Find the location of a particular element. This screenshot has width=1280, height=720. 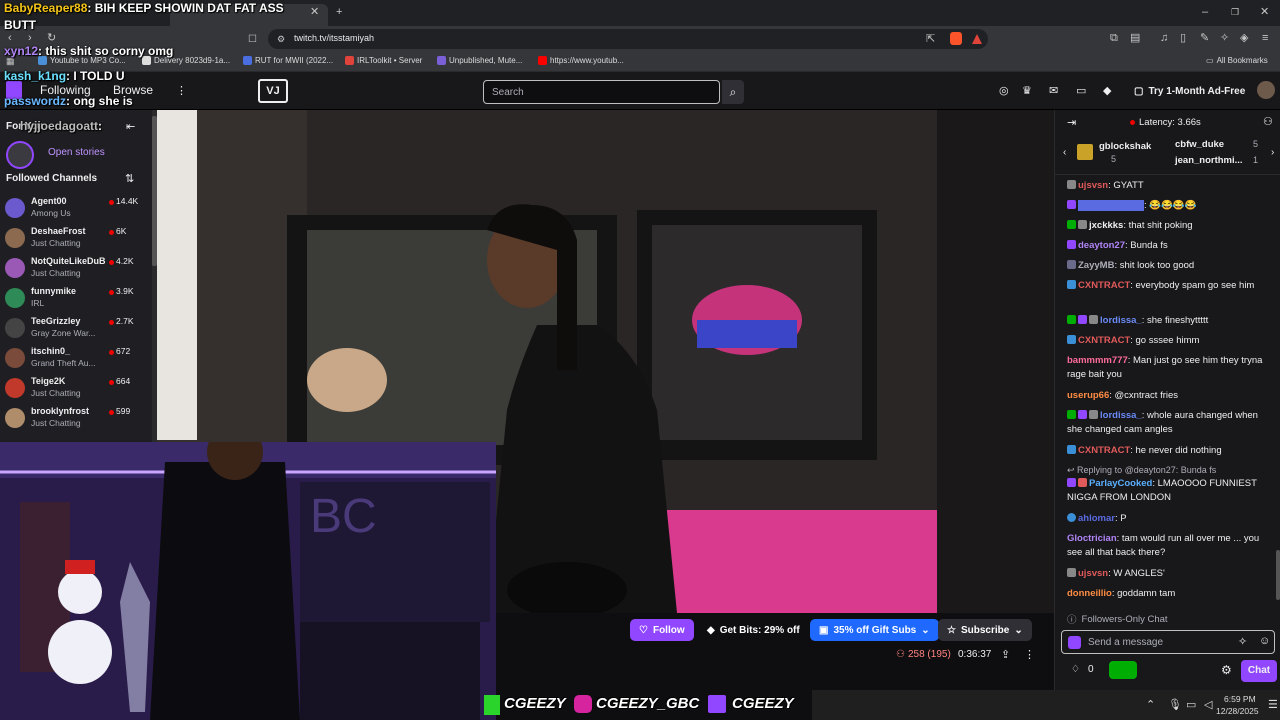

chat-username: fairmontmodel is located at coordinates (1111, 205).